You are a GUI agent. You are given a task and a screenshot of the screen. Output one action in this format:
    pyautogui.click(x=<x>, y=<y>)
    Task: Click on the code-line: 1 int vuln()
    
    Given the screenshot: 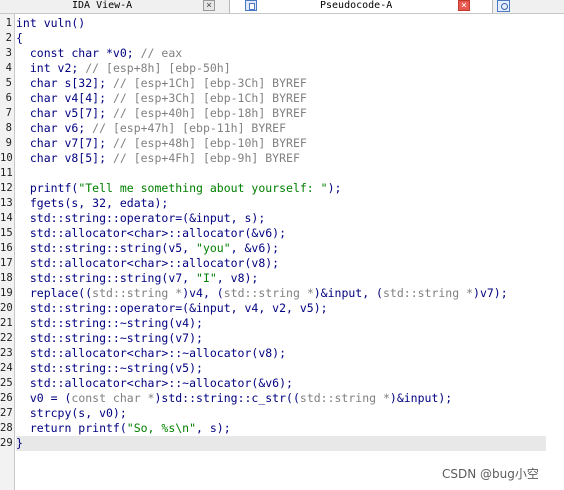 What is the action you would take?
    pyautogui.click(x=282, y=23)
    